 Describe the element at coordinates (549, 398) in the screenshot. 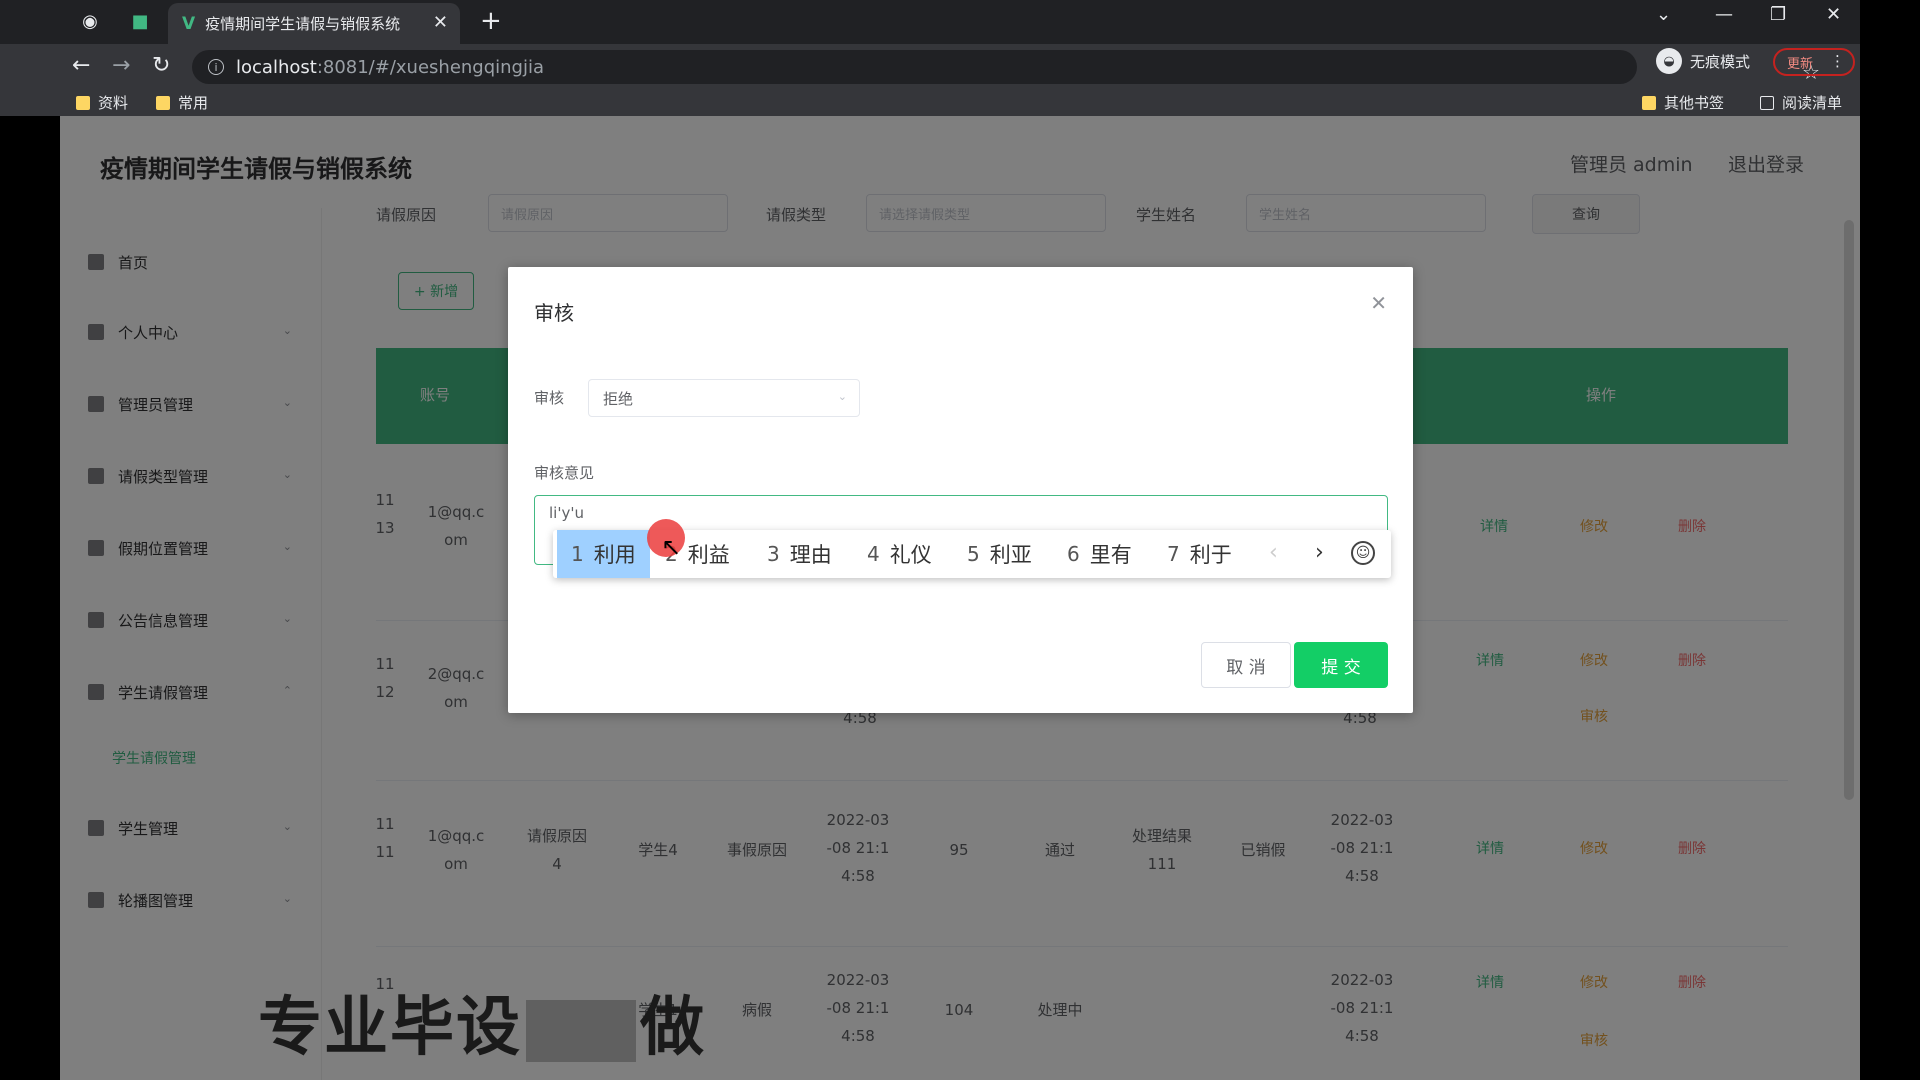

I see `audit-field-label: 审核` at that location.